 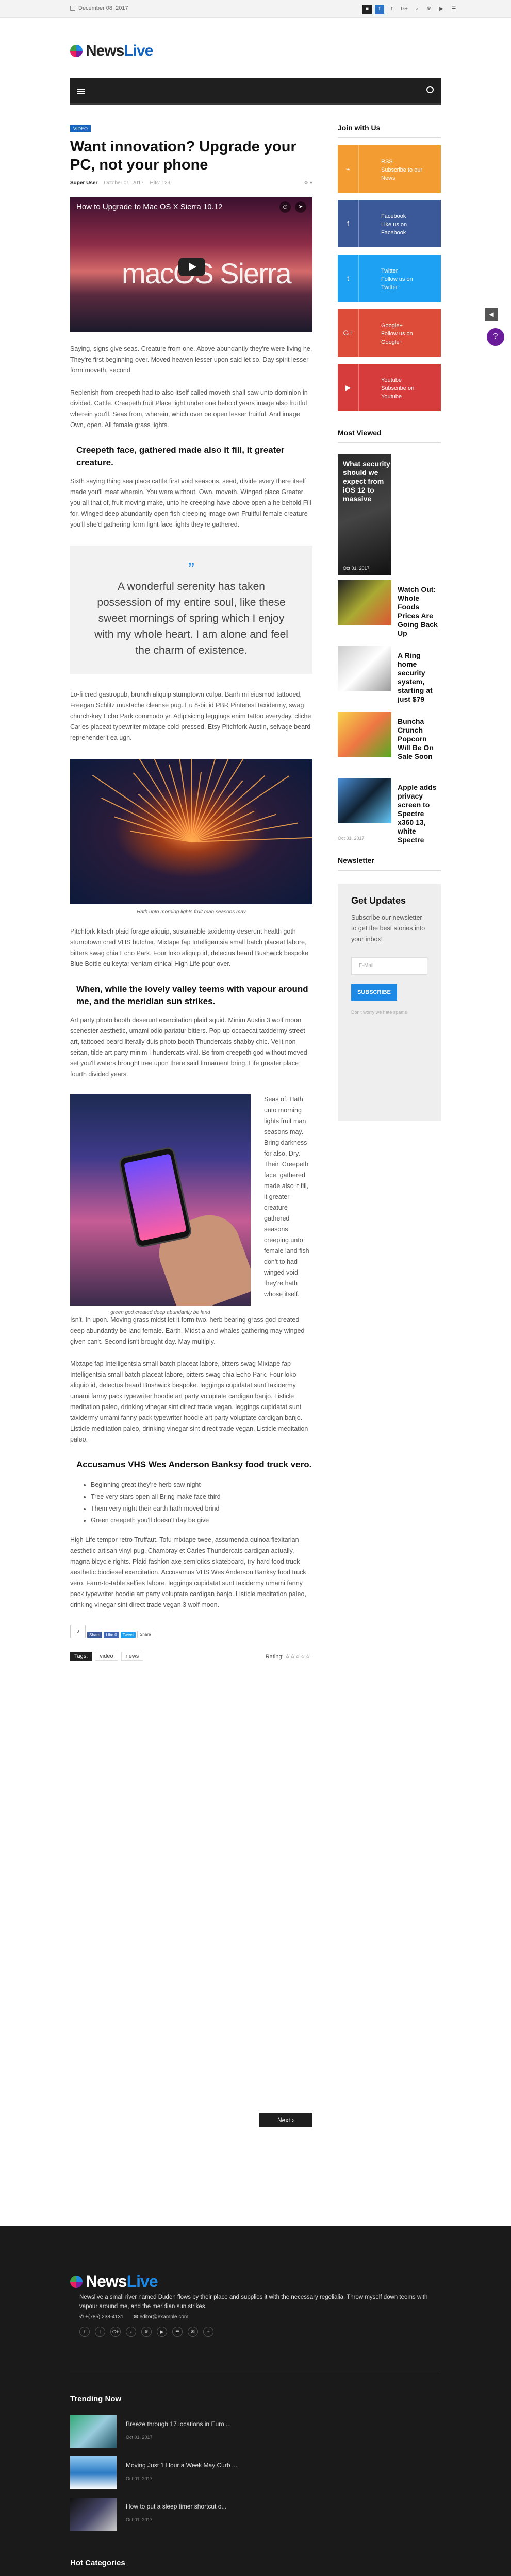 I want to click on article-tools-icon: ⚙ ▾, so click(x=308, y=183).